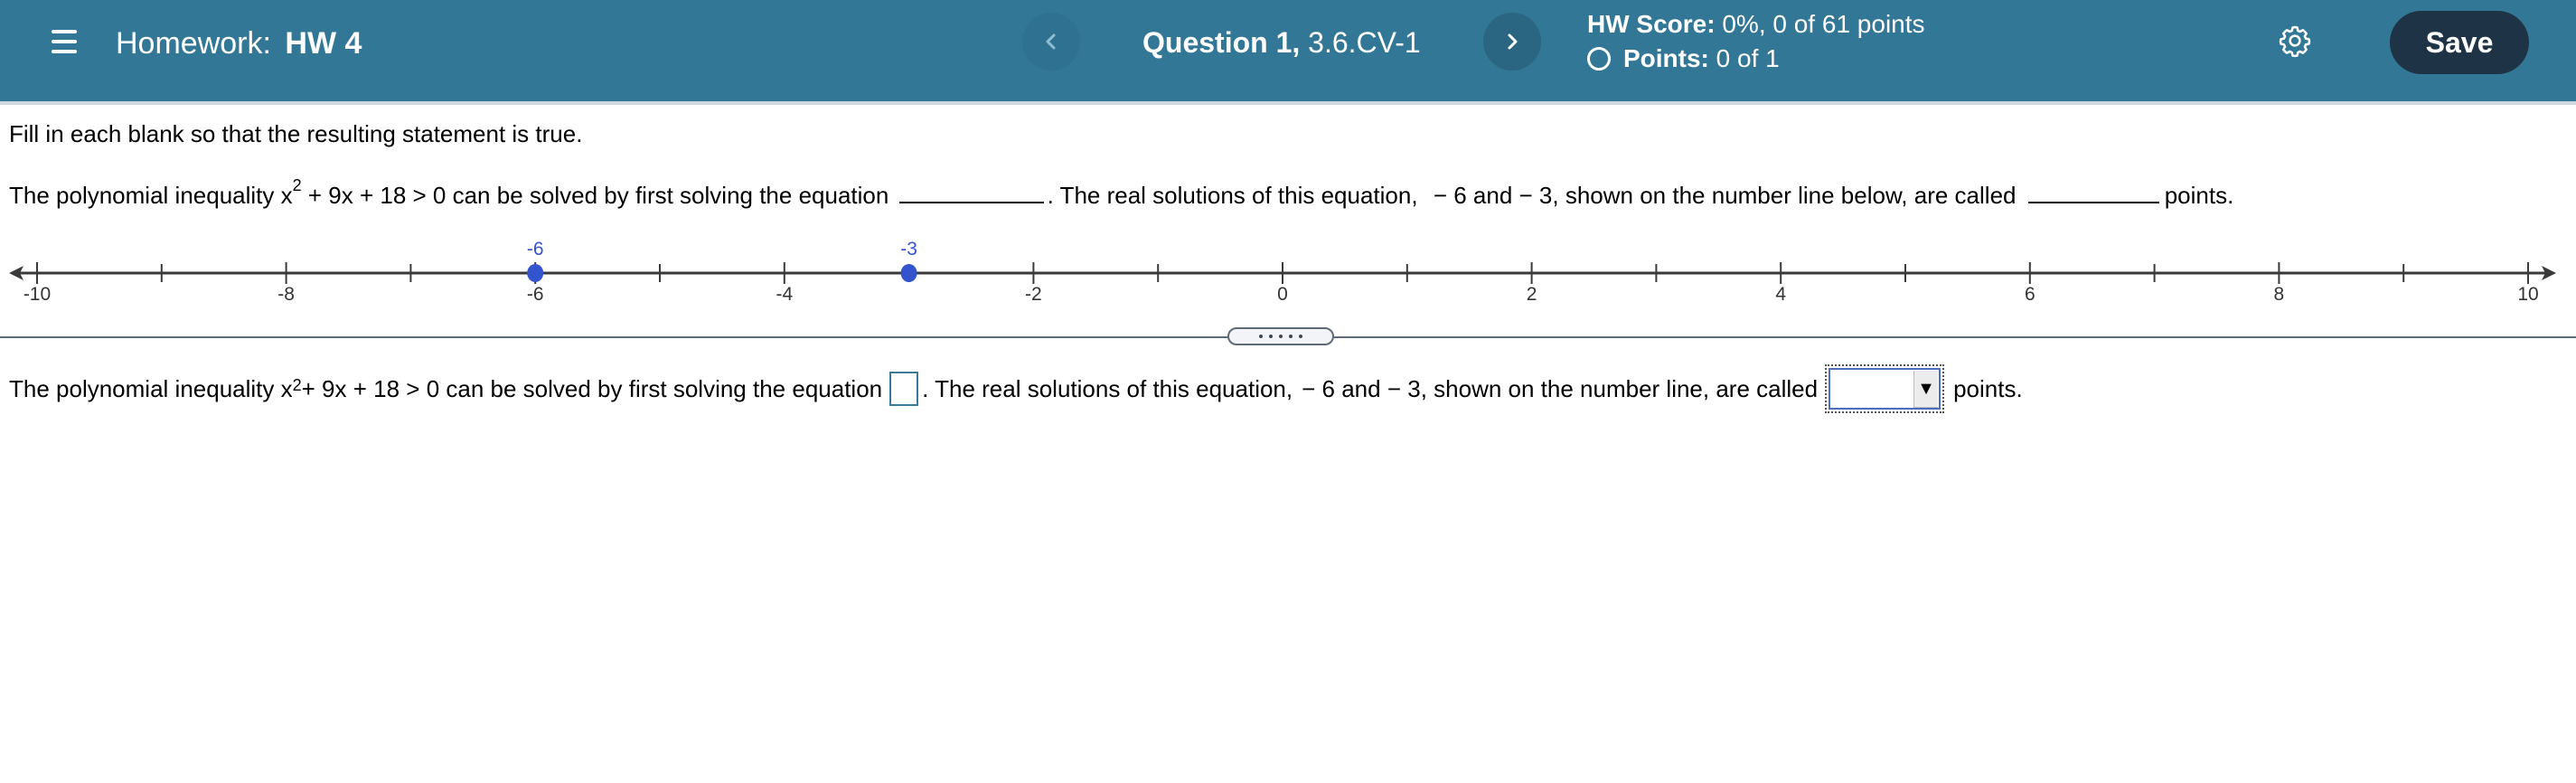 The height and width of the screenshot is (783, 2576). What do you see at coordinates (1652, 24) in the screenshot?
I see `hw-score-label: HW Score:` at bounding box center [1652, 24].